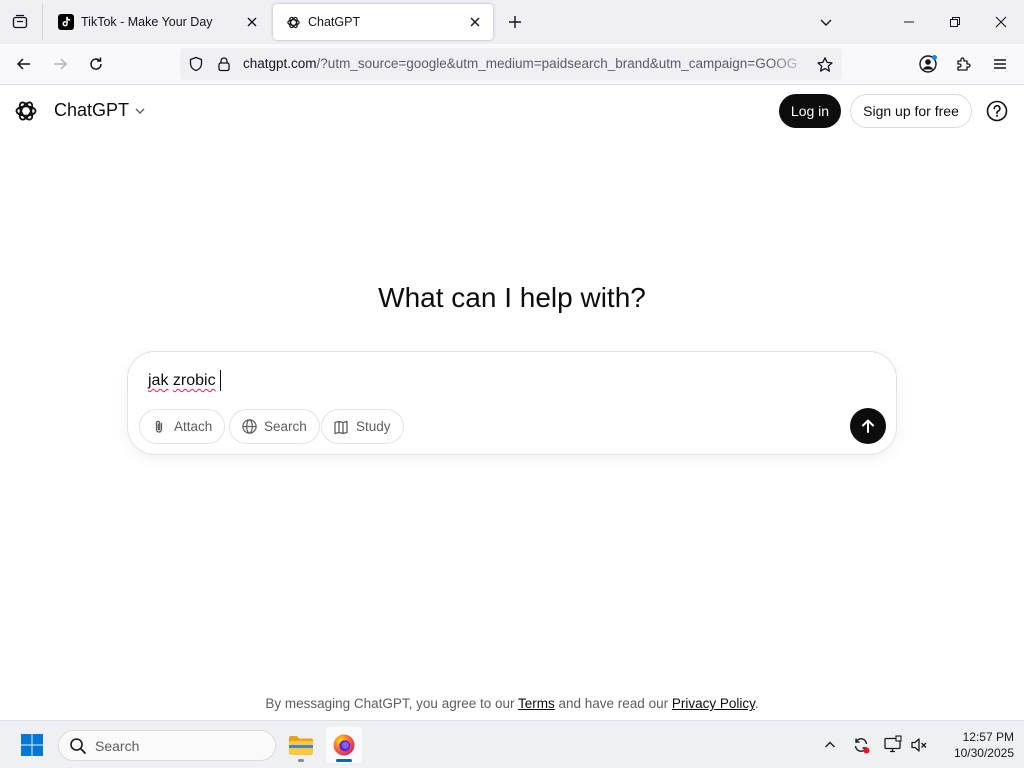 This screenshot has width=1024, height=768. Describe the element at coordinates (344, 760) in the screenshot. I see `active-indicator` at that location.